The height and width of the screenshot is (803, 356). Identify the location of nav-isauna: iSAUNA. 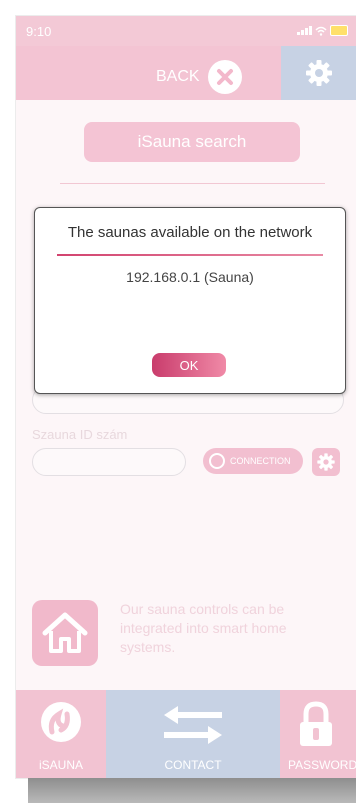
(61, 734).